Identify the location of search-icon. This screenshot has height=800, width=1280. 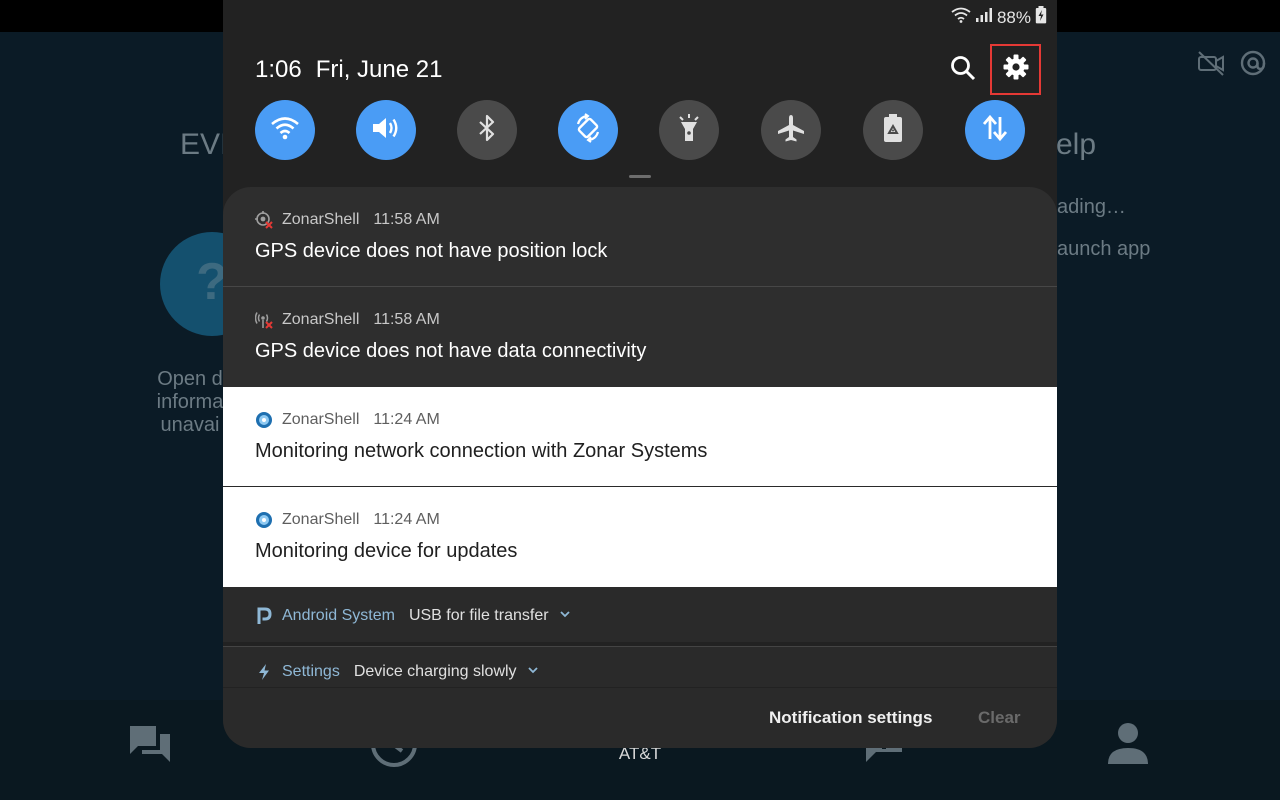
(963, 70).